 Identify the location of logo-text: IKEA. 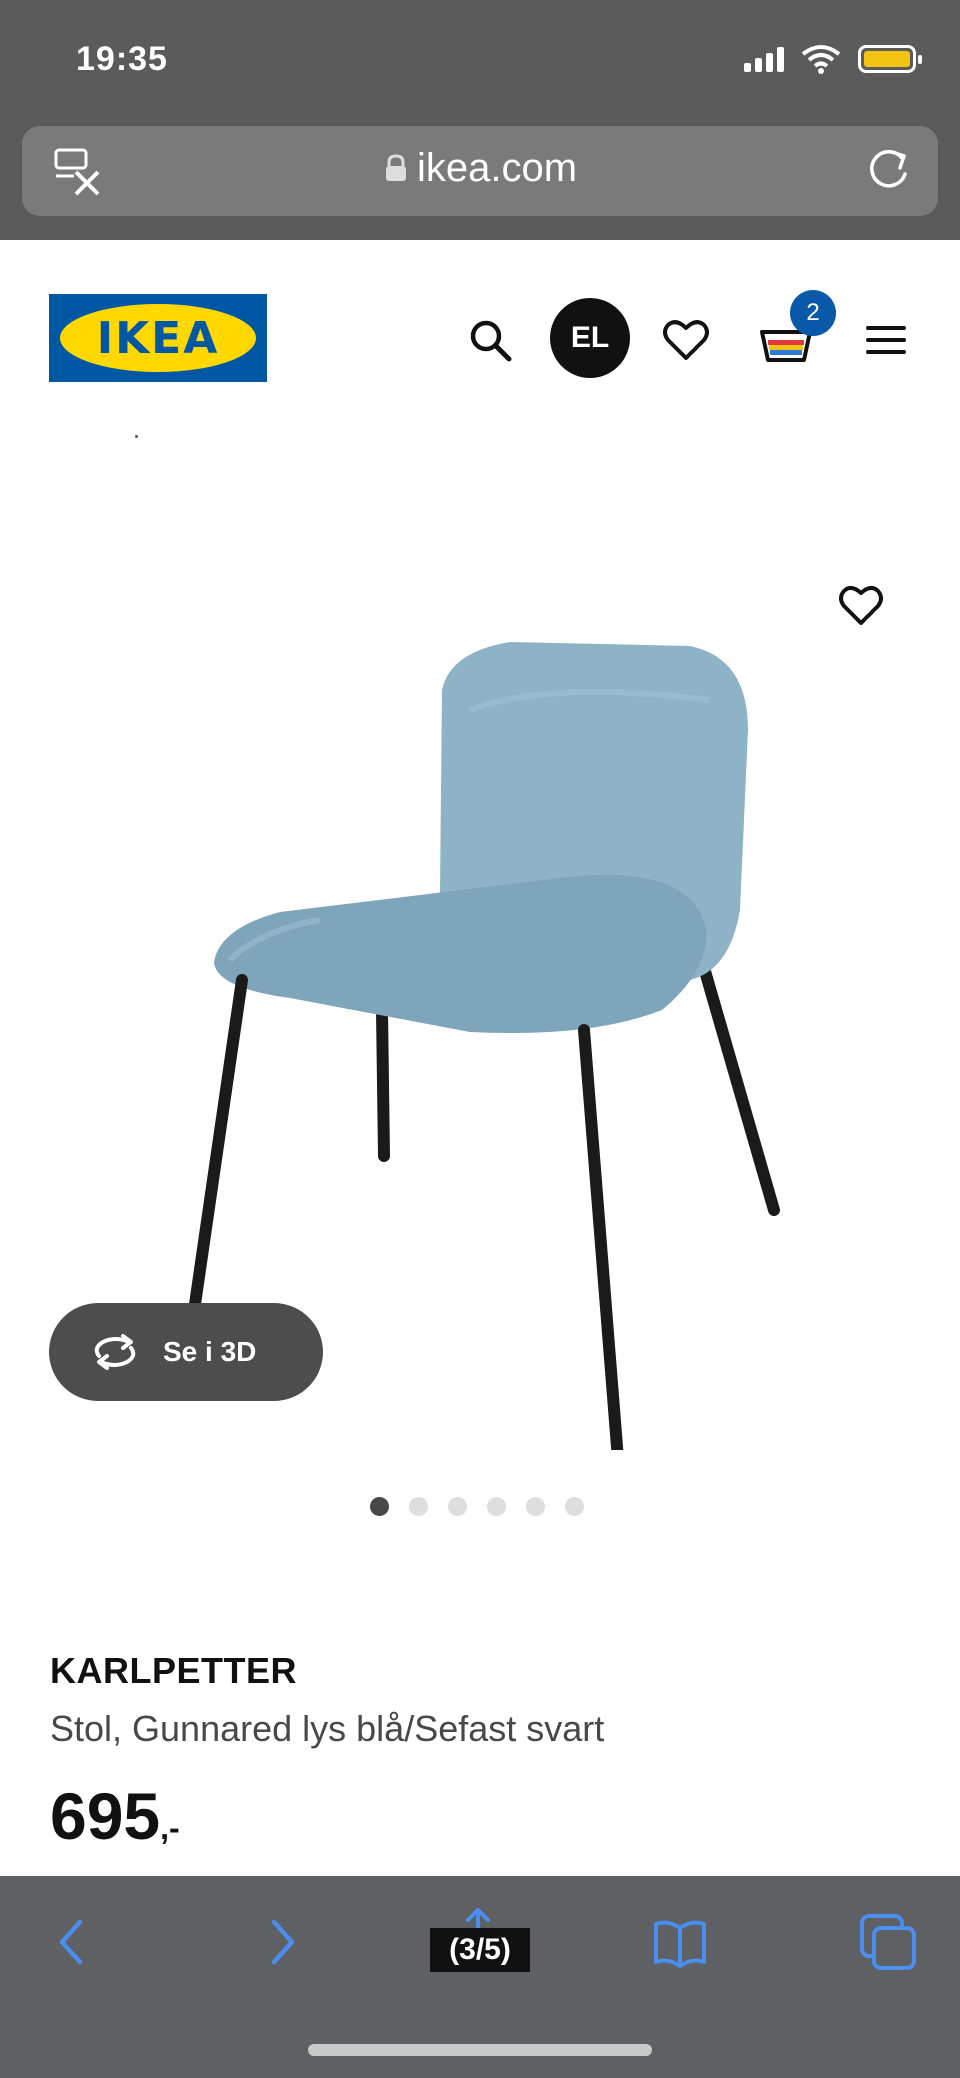
(158, 338).